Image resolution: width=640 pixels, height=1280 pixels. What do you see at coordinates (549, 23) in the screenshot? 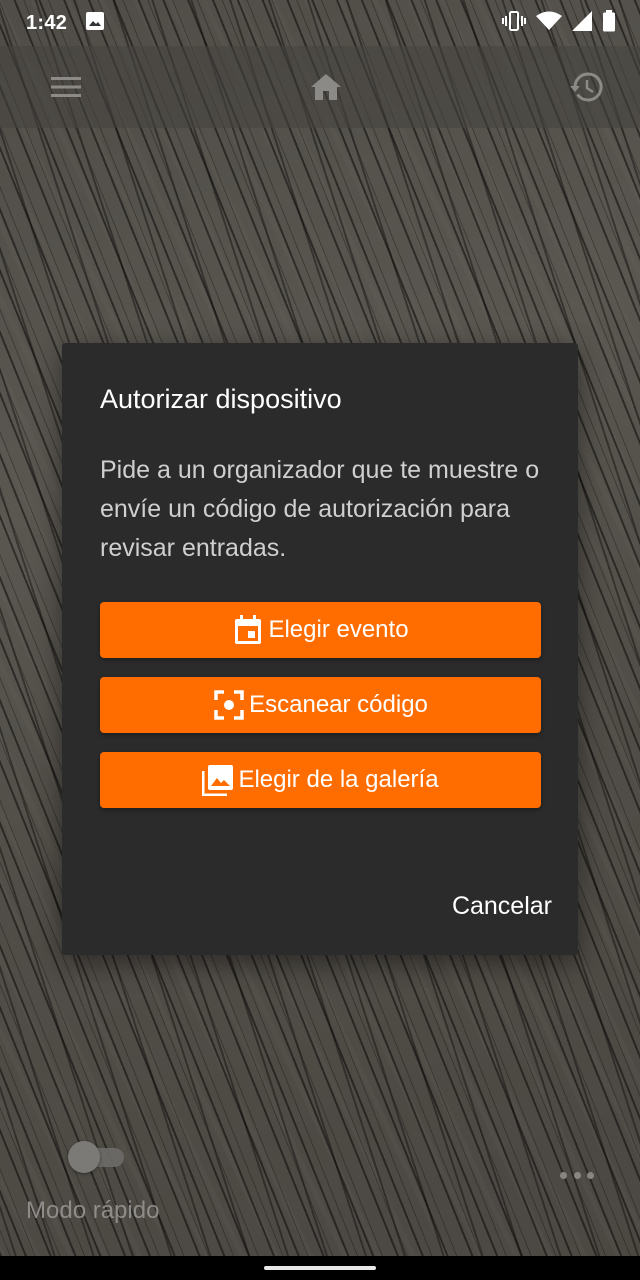
I see `wifi-icon` at bounding box center [549, 23].